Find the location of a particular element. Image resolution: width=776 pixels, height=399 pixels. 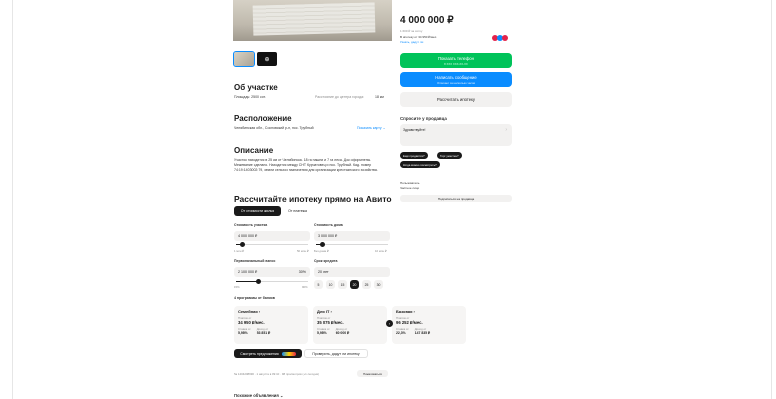

offers-button-label: Смотреть предложения is located at coordinates (259, 353).